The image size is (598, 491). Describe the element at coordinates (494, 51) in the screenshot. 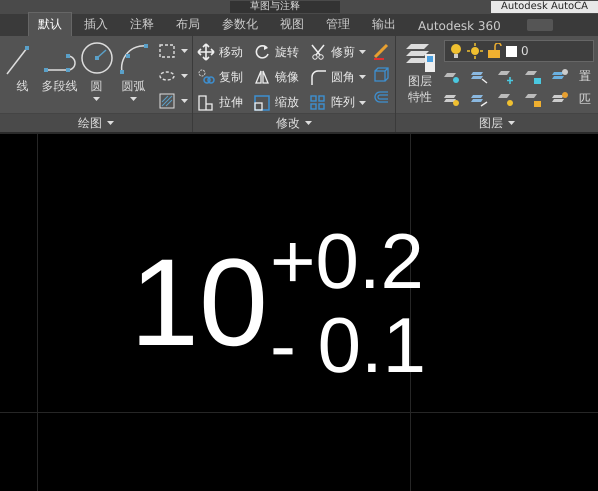

I see `padlock-icon` at that location.